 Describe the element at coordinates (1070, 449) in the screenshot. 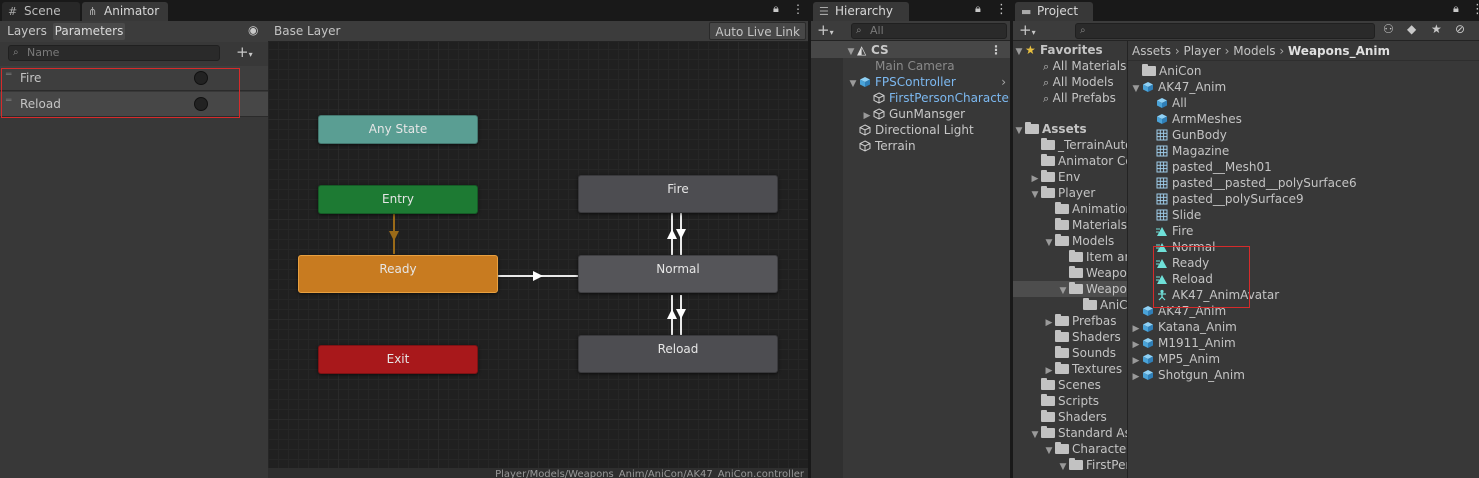

I see `project-folder-item: ▼ Characters` at that location.